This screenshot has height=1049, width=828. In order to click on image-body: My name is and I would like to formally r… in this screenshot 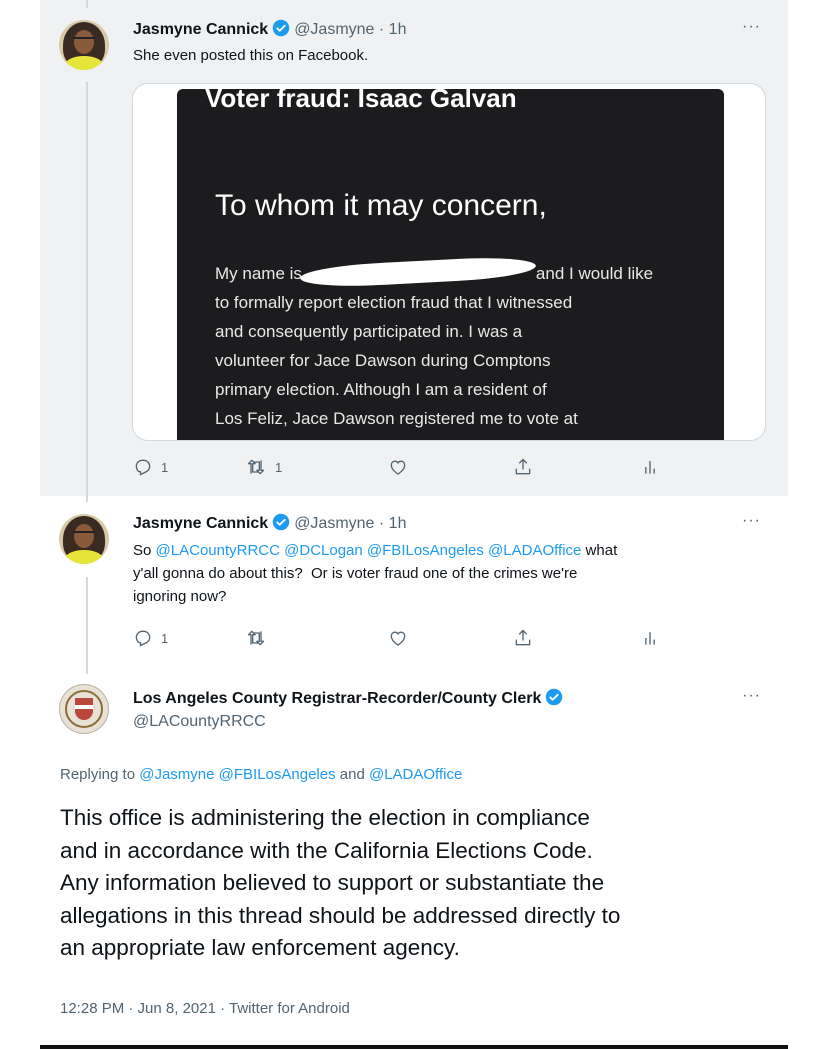, I will do `click(434, 343)`.